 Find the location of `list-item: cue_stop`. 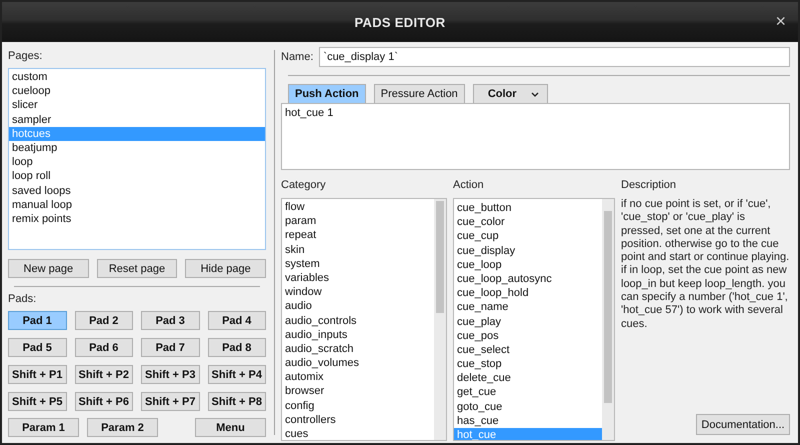

list-item: cue_stop is located at coordinates (528, 364).